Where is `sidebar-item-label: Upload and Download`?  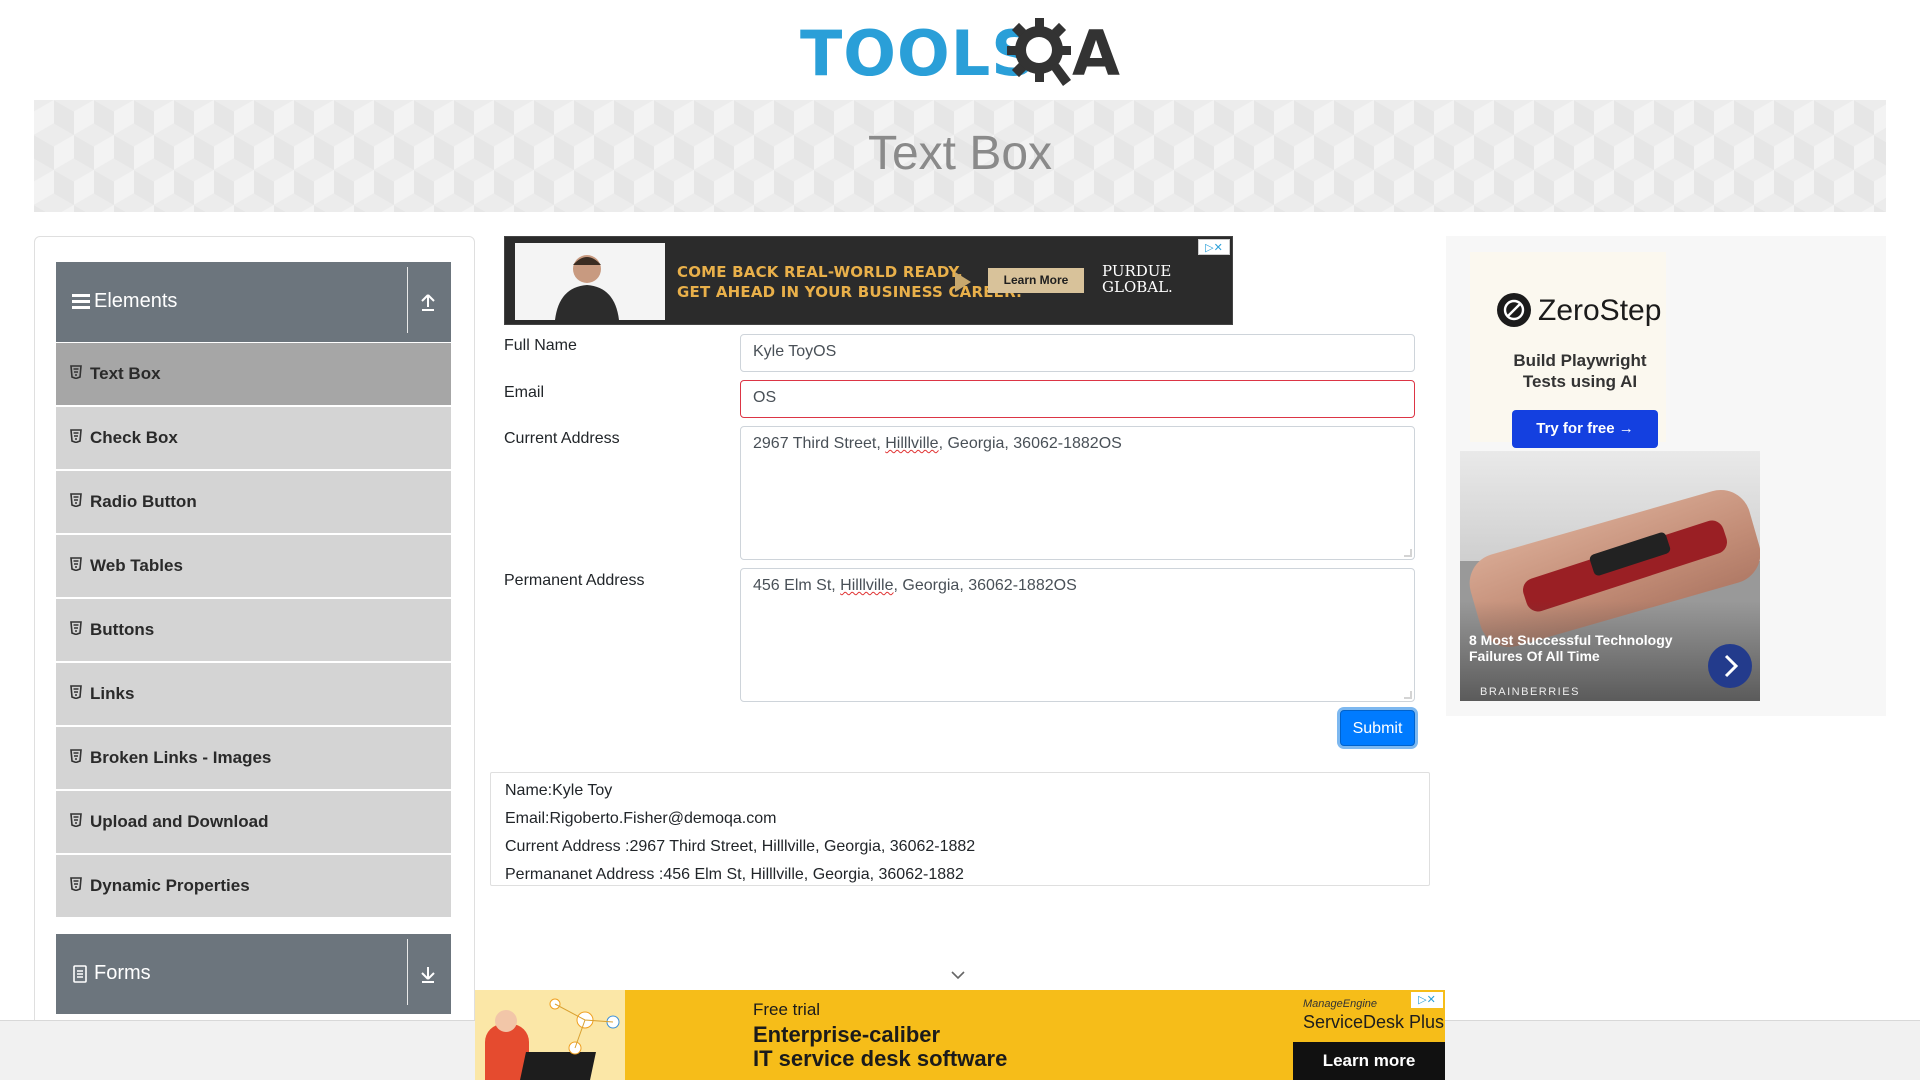 sidebar-item-label: Upload and Download is located at coordinates (179, 821).